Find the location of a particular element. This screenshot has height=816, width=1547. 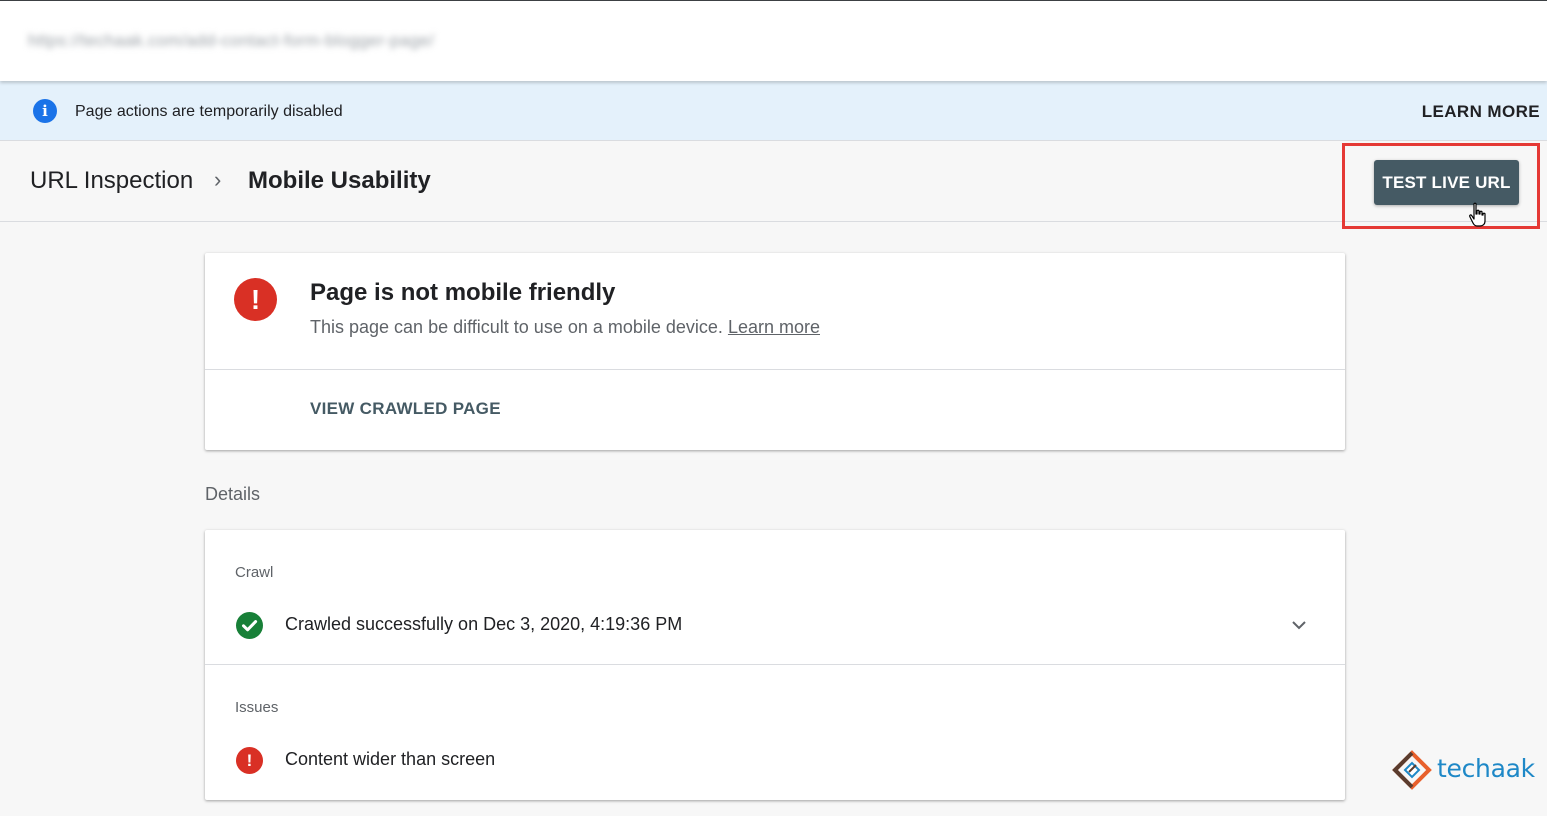

issues-label: Issues is located at coordinates (257, 707).